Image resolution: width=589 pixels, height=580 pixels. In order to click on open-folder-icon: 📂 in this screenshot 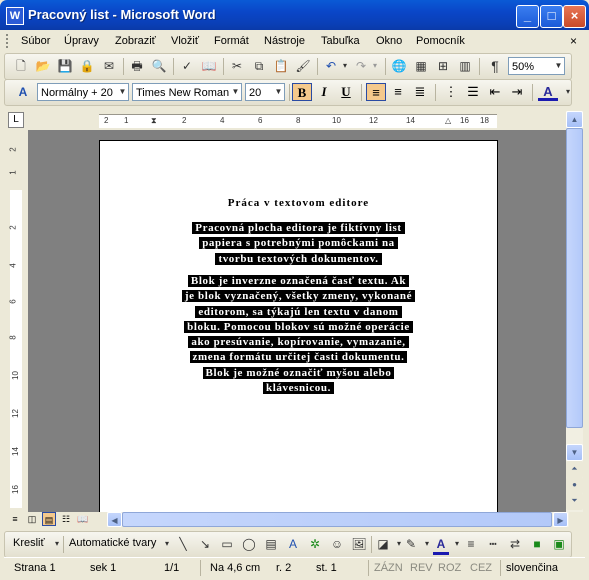, I will do `click(43, 66)`.